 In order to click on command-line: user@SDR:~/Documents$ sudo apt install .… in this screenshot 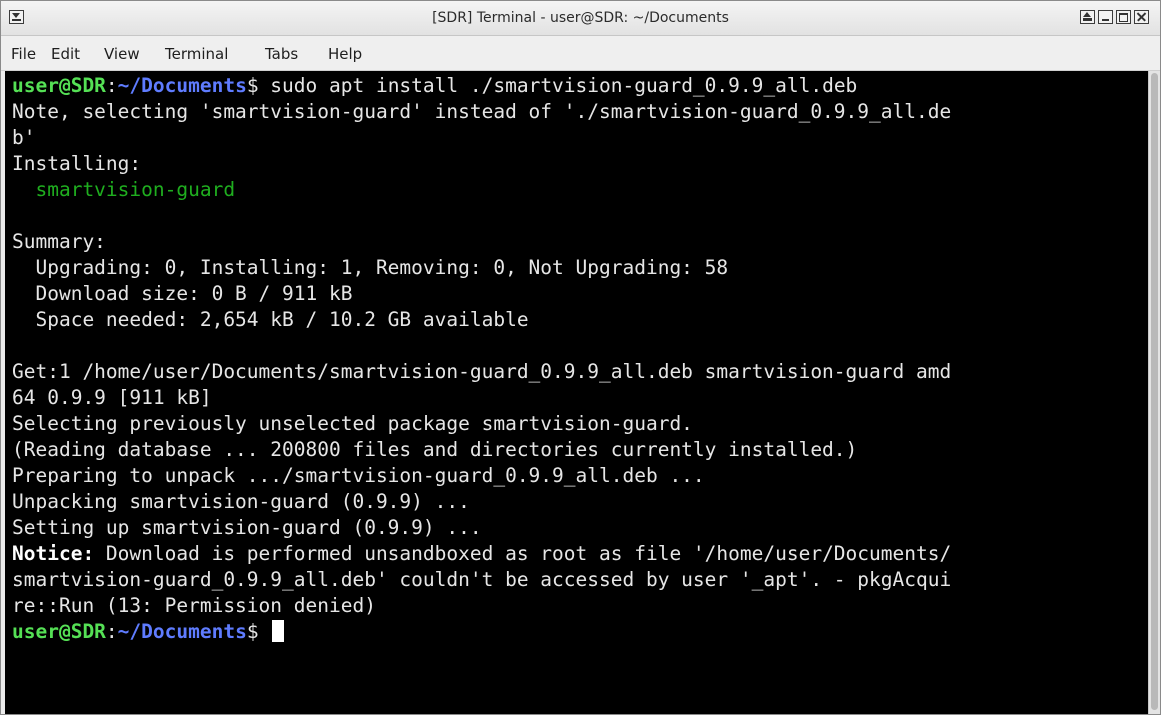, I will do `click(434, 86)`.